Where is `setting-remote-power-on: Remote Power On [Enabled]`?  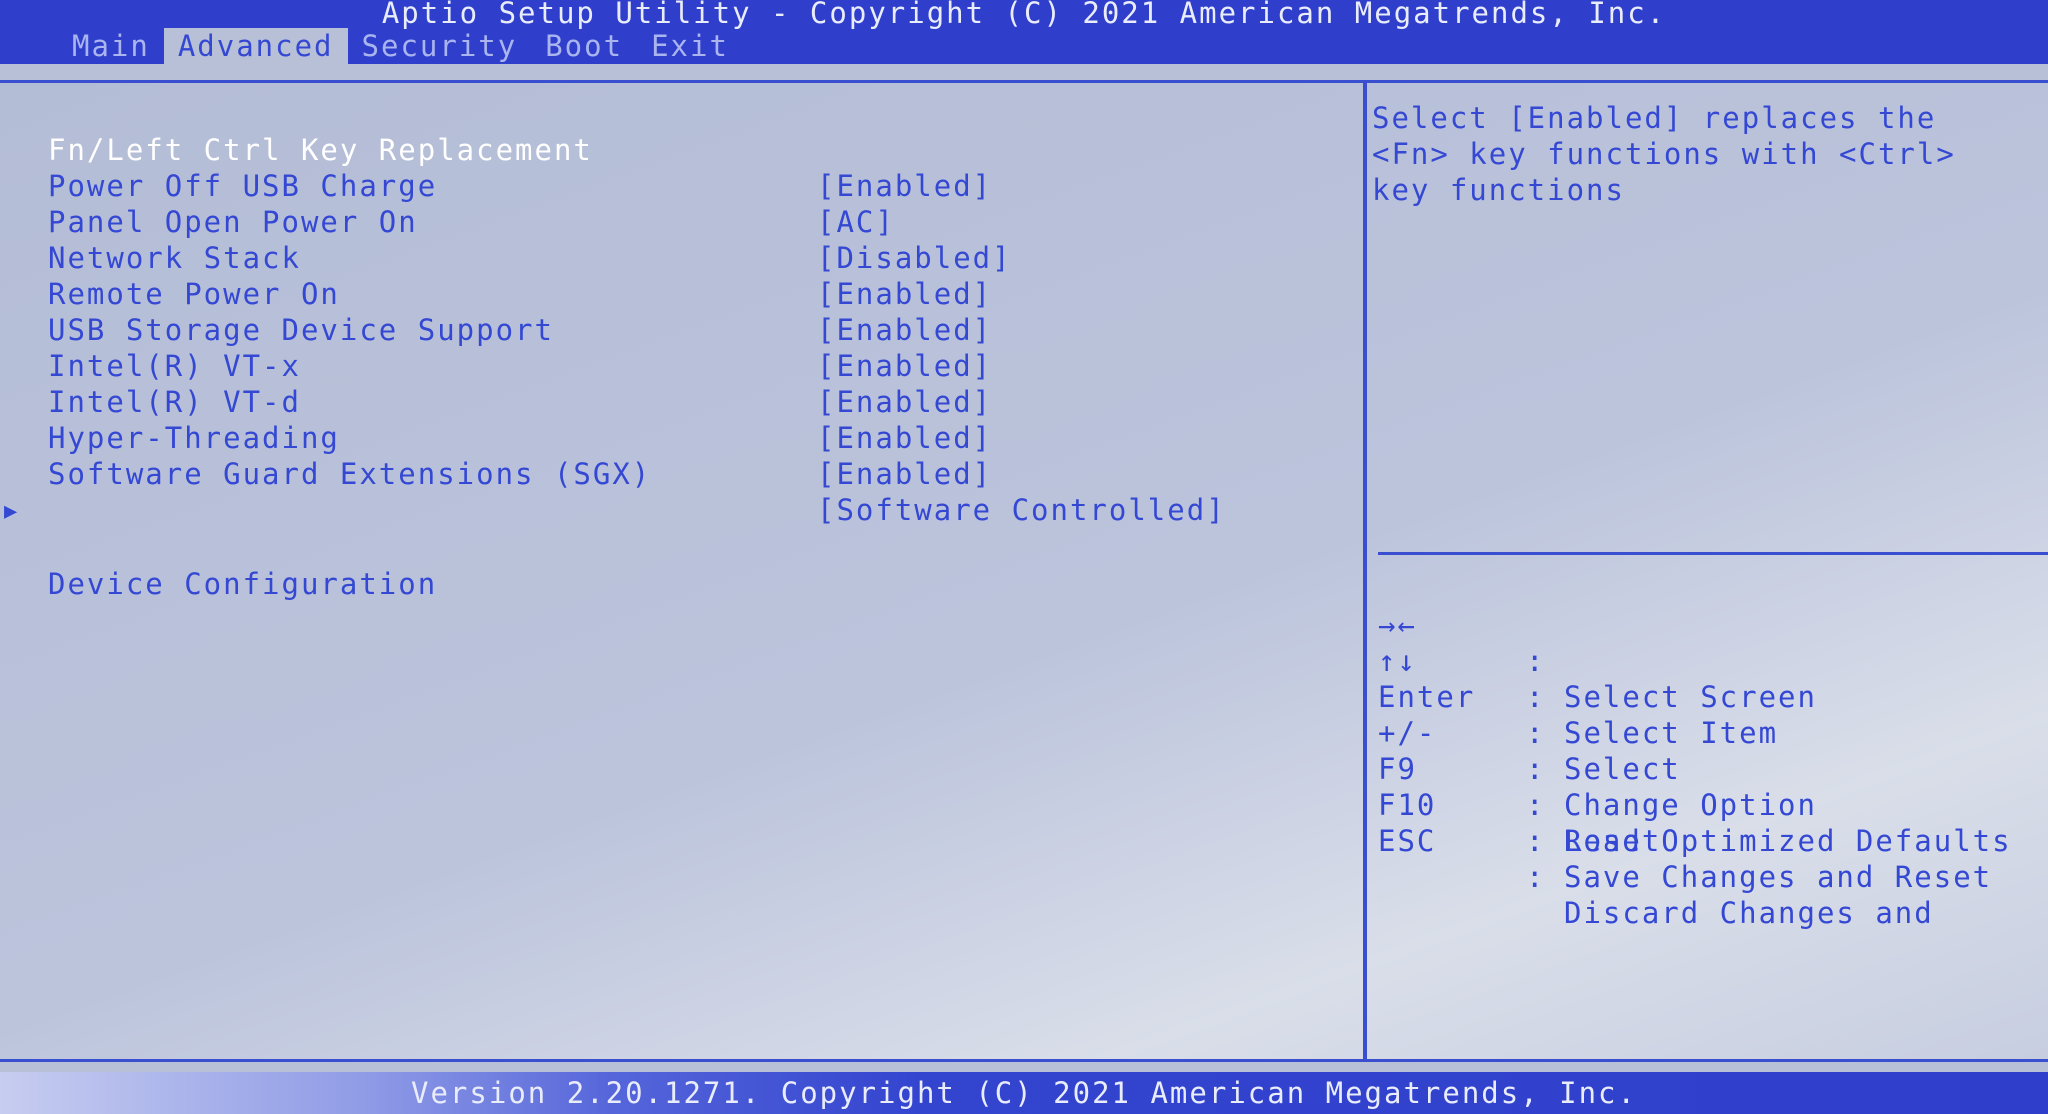 setting-remote-power-on: Remote Power On [Enabled] is located at coordinates (680, 293).